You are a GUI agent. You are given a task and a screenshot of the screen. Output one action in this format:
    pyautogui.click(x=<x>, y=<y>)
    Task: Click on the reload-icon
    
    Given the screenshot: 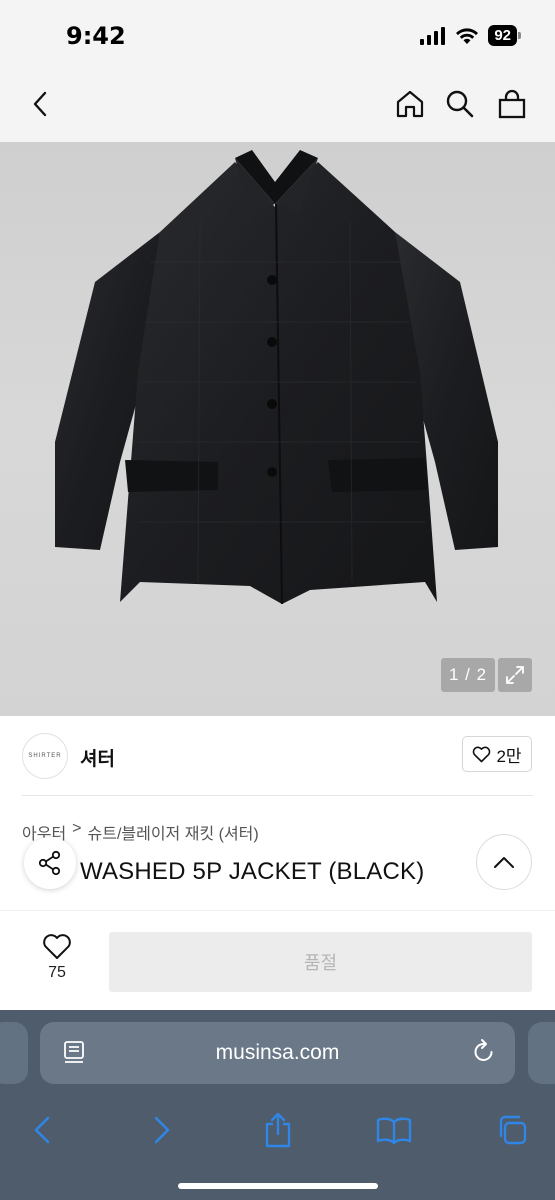 What is the action you would take?
    pyautogui.click(x=483, y=1050)
    